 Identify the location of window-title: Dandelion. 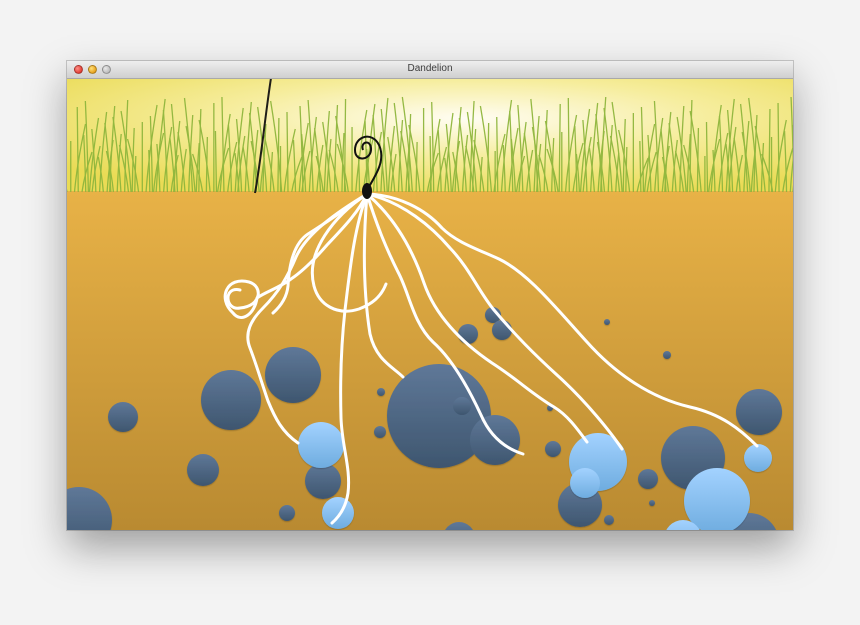
(430, 68).